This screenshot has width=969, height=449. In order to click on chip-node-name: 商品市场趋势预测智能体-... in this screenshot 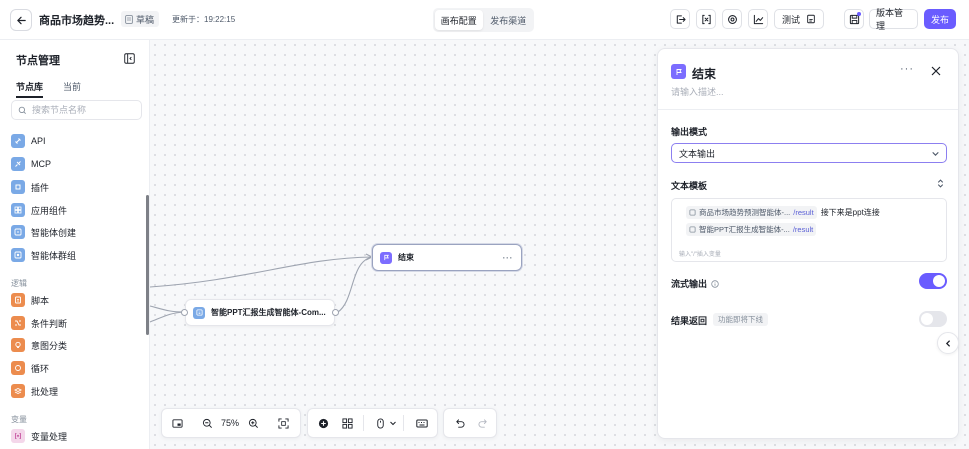, I will do `click(745, 212)`.